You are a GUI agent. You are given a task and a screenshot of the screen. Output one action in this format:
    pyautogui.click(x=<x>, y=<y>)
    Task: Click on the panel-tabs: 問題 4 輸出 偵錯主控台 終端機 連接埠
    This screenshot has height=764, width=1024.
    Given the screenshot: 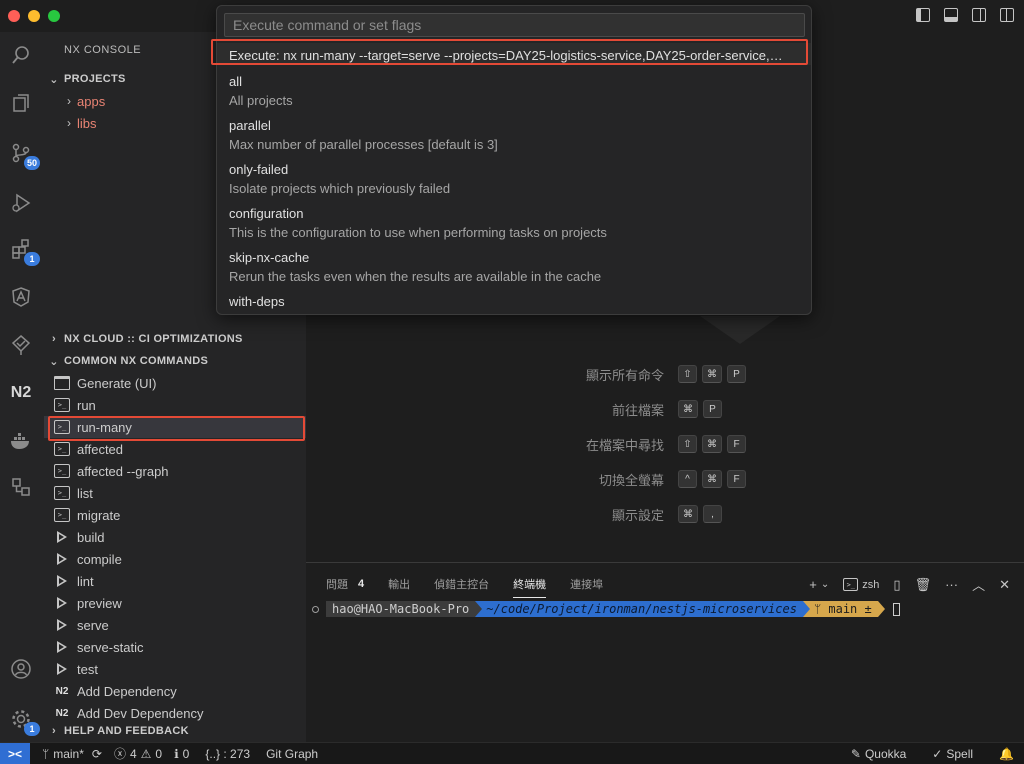 What is the action you would take?
    pyautogui.click(x=464, y=587)
    